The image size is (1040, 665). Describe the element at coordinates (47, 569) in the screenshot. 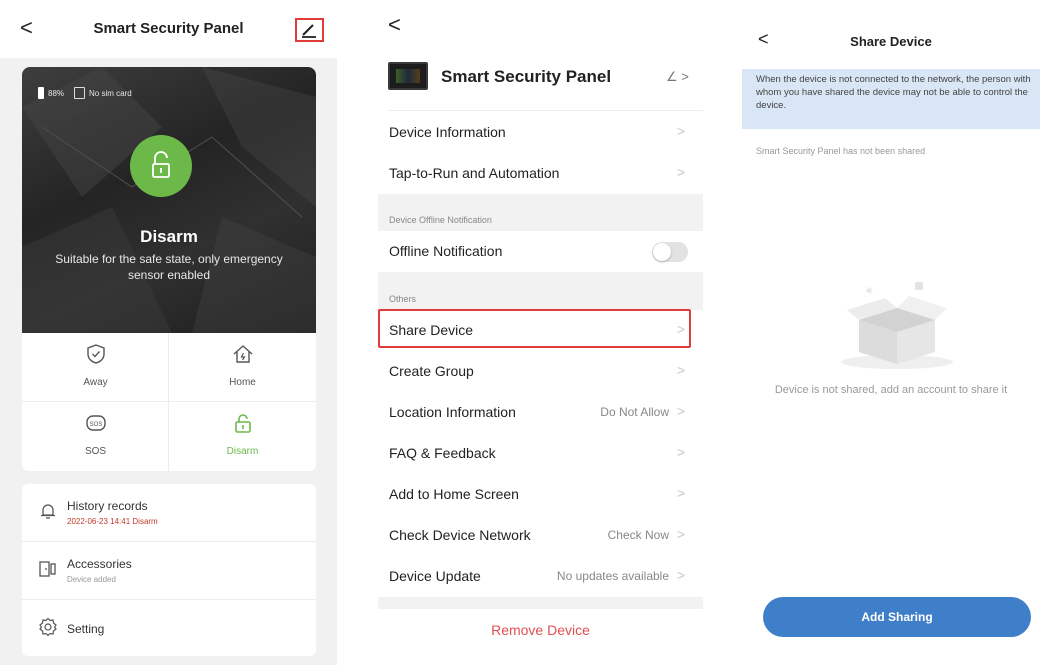

I see `door-sensor-icon` at that location.